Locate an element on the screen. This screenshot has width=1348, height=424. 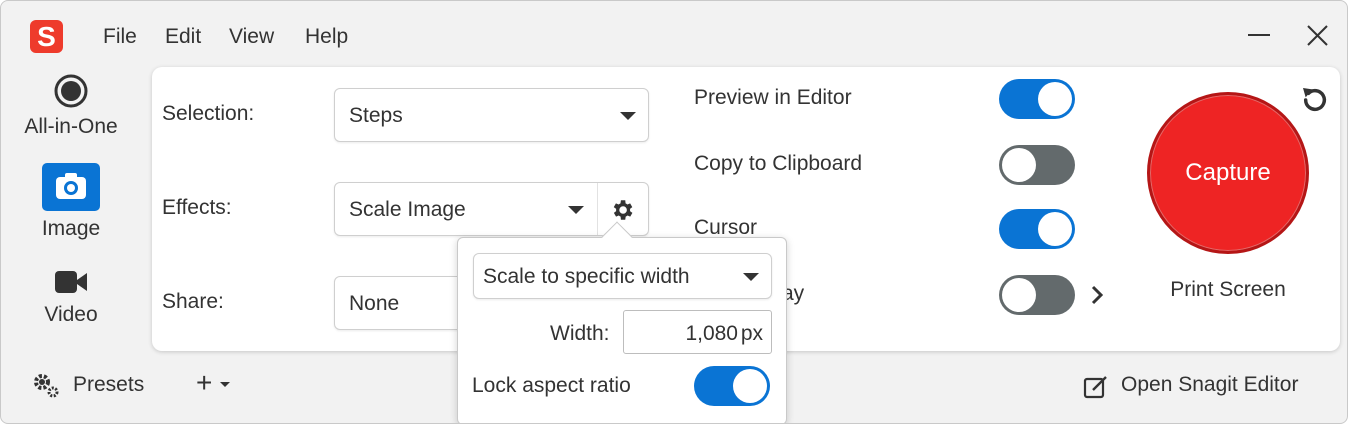
cursor-toggle is located at coordinates (1037, 229).